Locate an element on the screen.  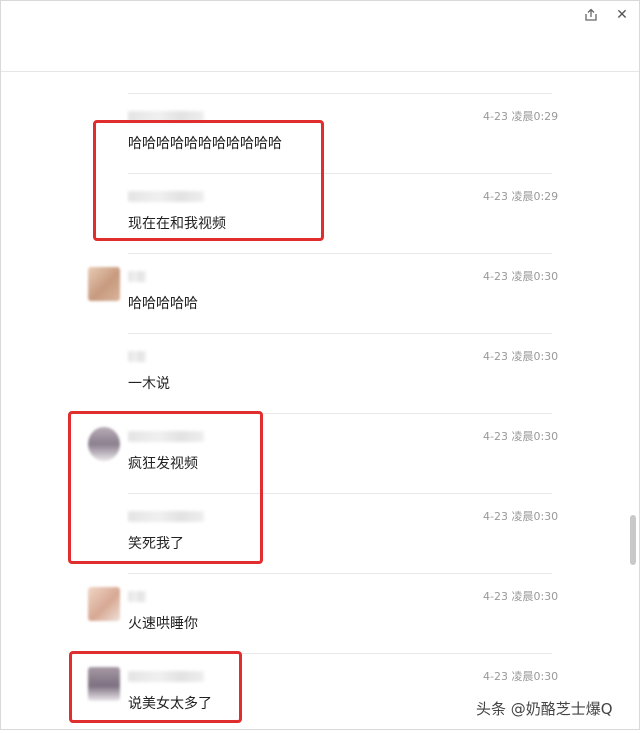
share-icon is located at coordinates (591, 15).